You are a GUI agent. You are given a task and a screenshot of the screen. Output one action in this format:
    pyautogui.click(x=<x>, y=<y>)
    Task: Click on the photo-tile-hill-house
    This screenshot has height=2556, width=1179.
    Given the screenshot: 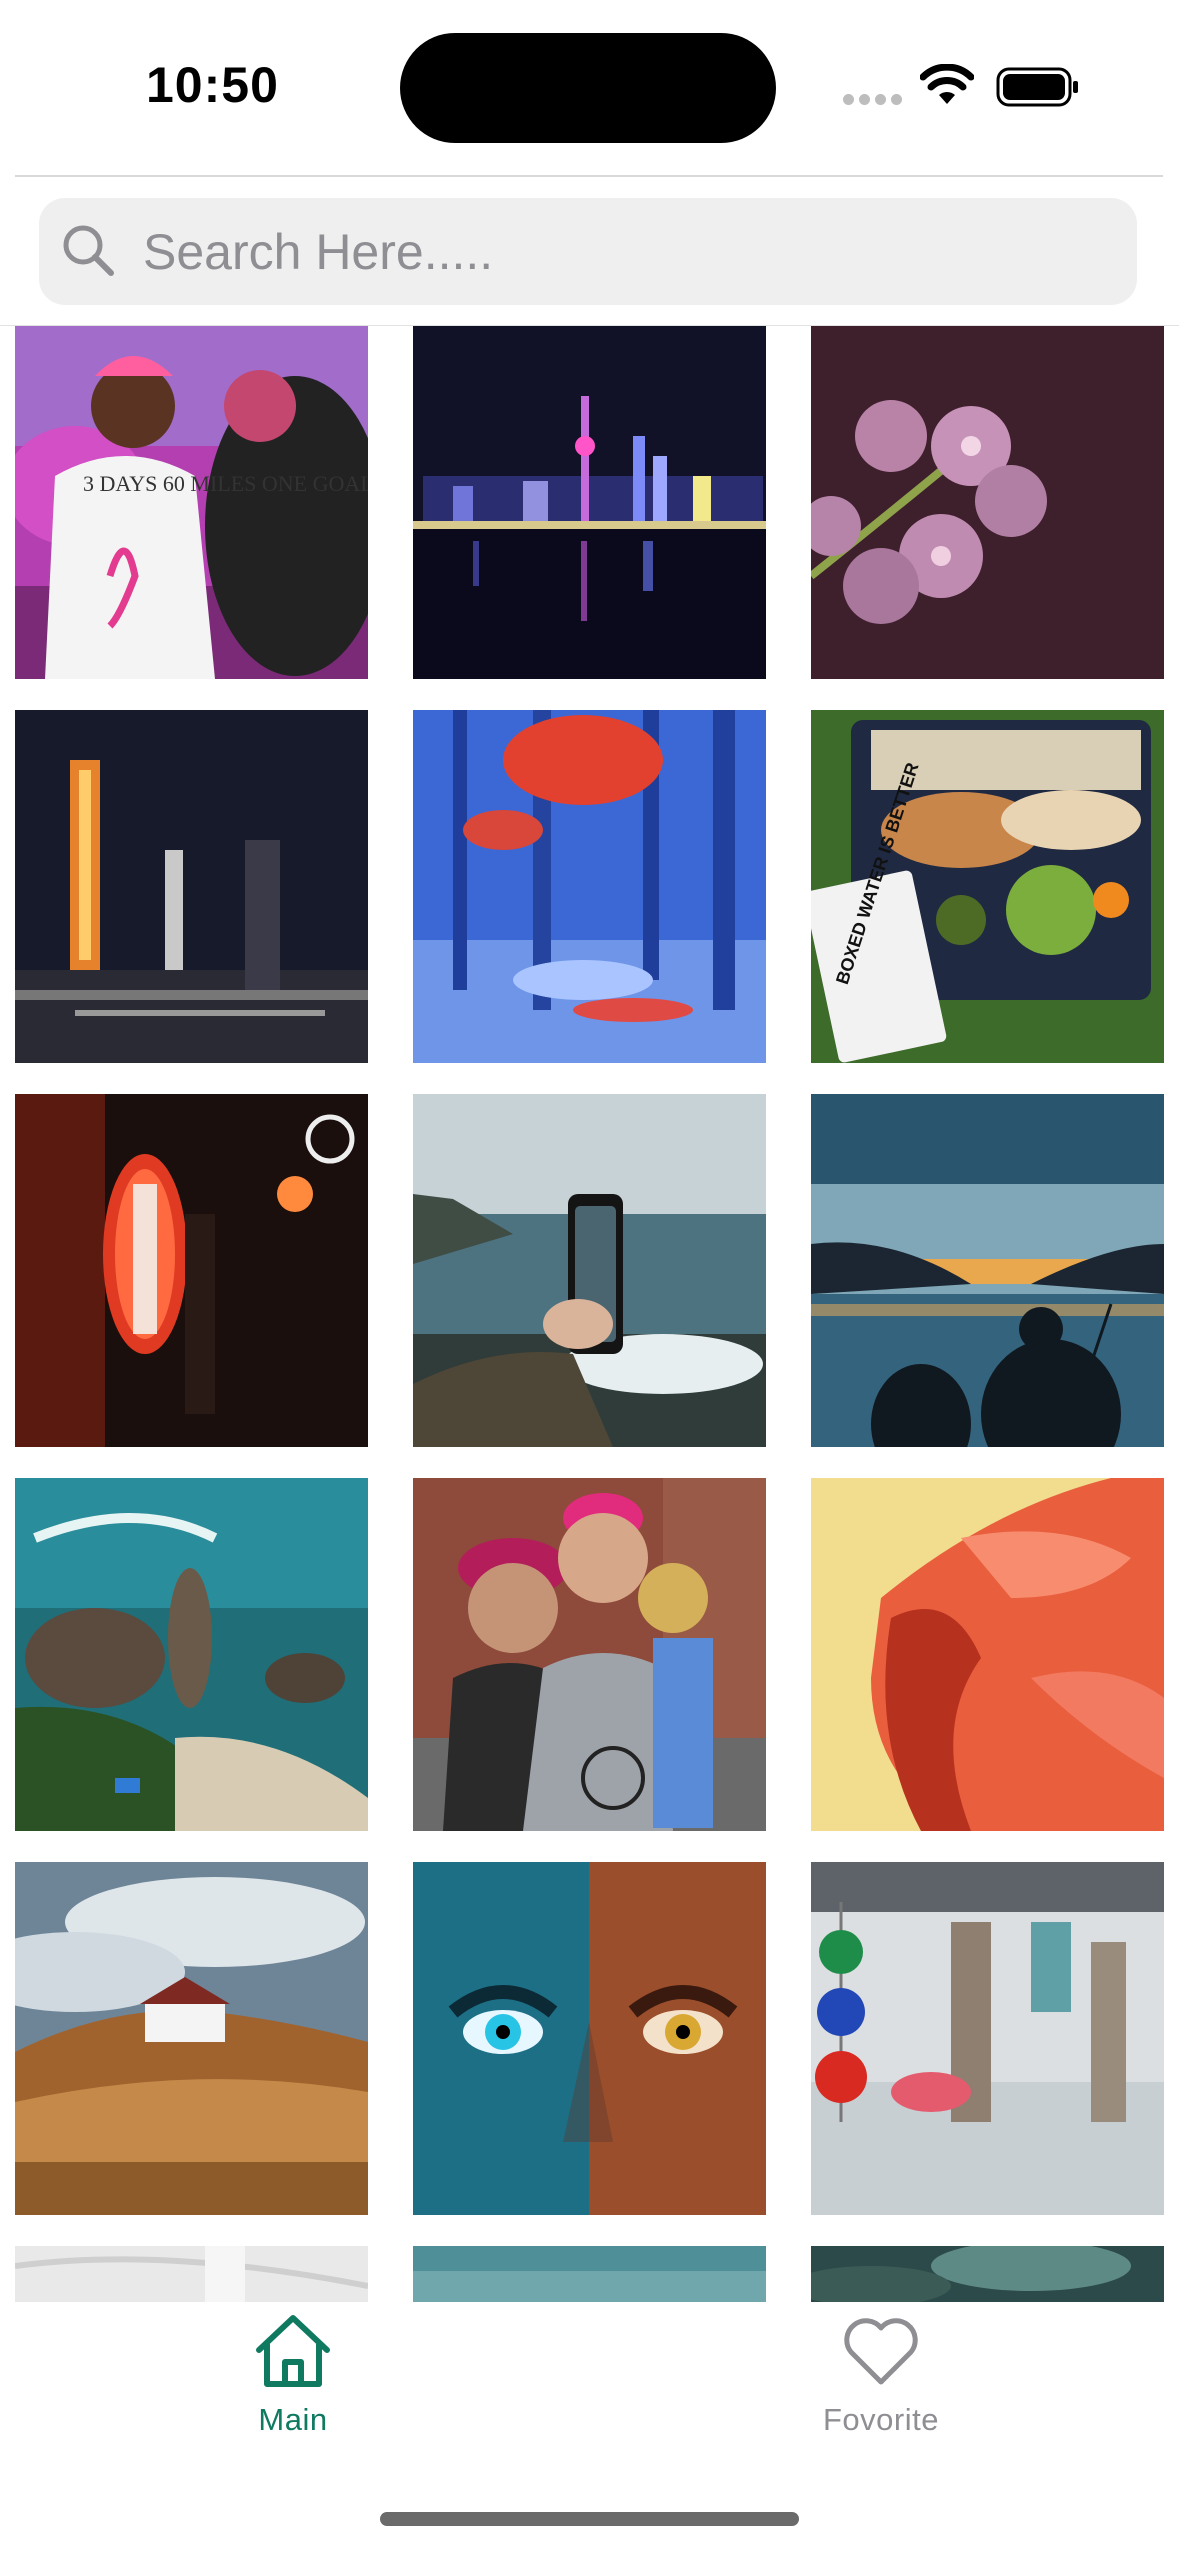 What is the action you would take?
    pyautogui.click(x=191, y=2038)
    